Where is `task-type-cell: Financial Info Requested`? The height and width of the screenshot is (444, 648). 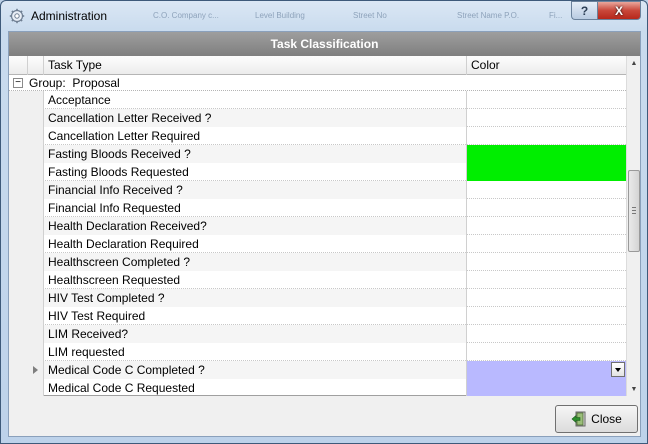
task-type-cell: Financial Info Requested is located at coordinates (255, 208).